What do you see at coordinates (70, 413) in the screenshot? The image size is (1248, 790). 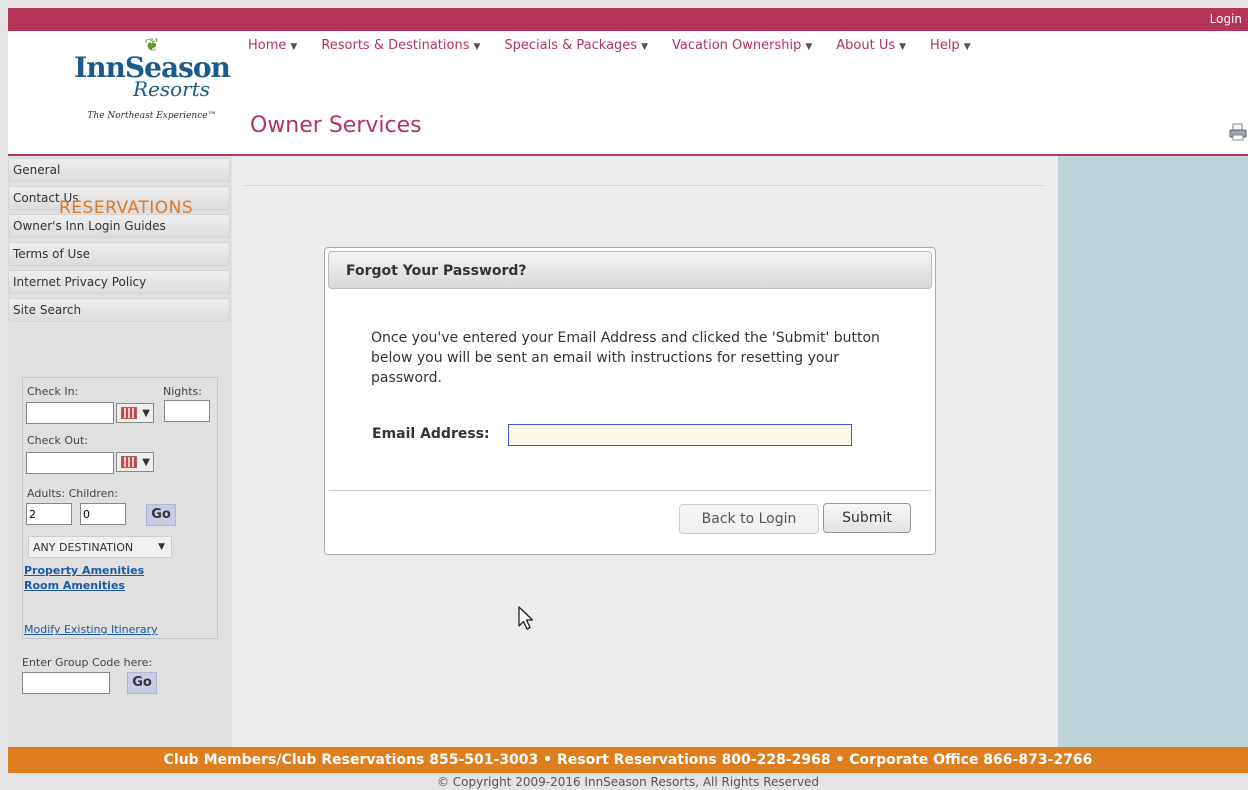 I see `check-in-input` at bounding box center [70, 413].